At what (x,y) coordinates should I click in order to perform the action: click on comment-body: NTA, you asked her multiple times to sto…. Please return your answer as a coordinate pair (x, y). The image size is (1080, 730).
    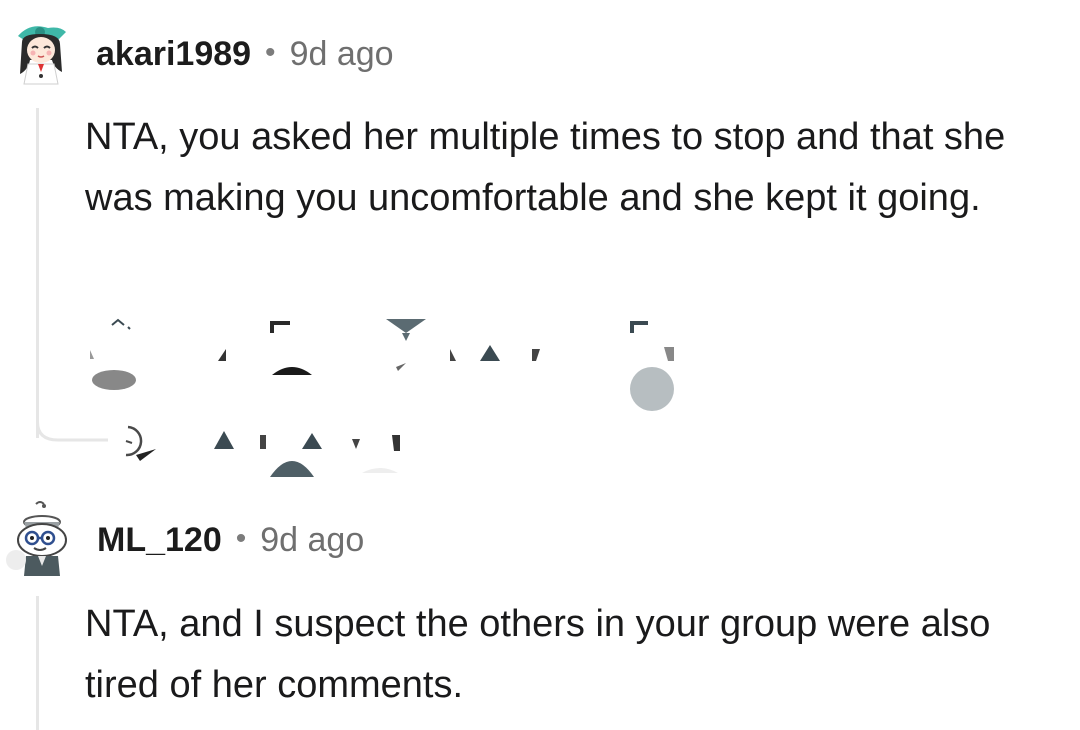
    Looking at the image, I should click on (545, 167).